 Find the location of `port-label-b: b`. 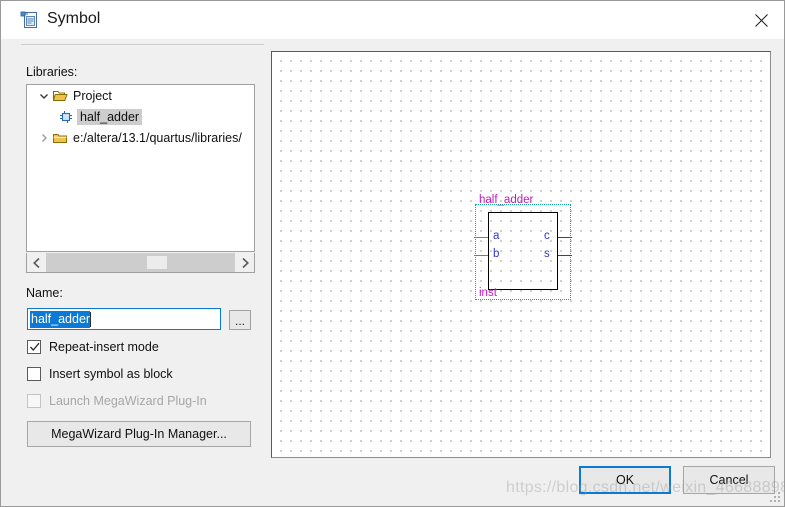

port-label-b: b is located at coordinates (496, 254).